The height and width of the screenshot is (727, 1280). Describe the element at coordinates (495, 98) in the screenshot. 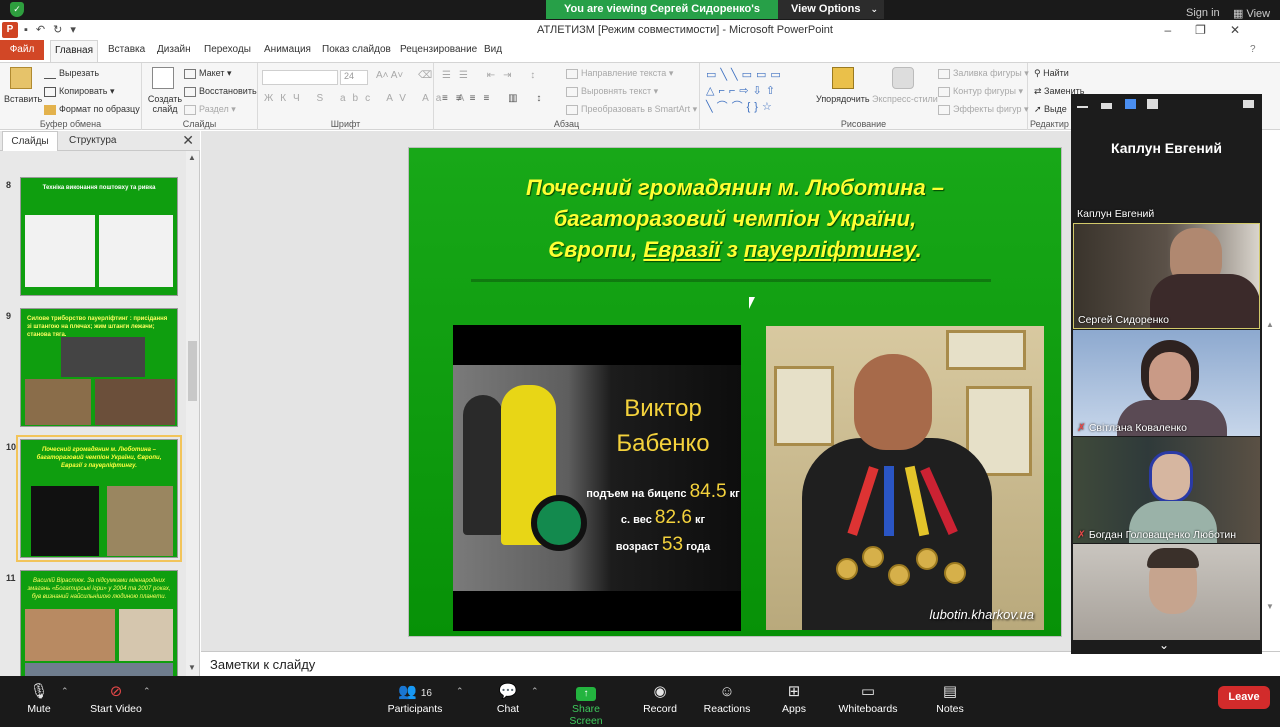

I see `align-buttons: ≡≡≡≡ ▥ ↕` at that location.